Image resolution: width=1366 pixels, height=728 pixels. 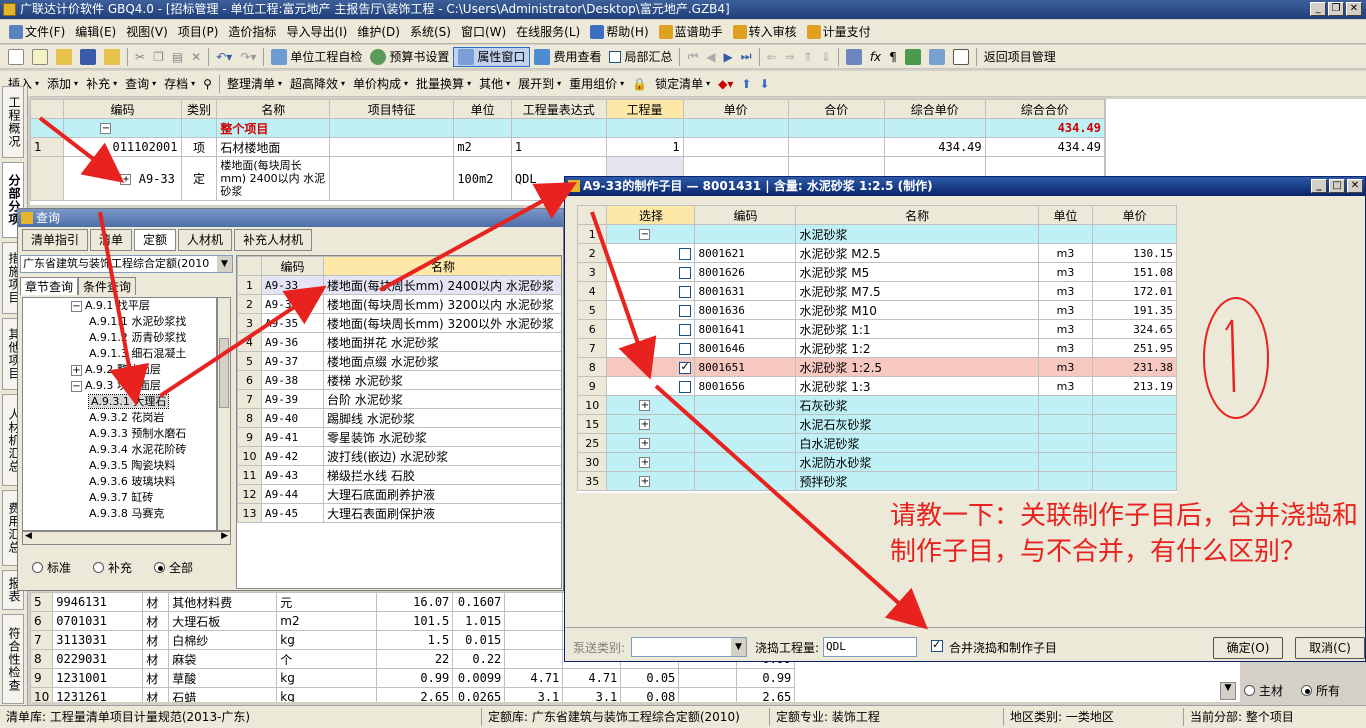 I want to click on dialog-close-button: ✕, so click(x=1355, y=186).